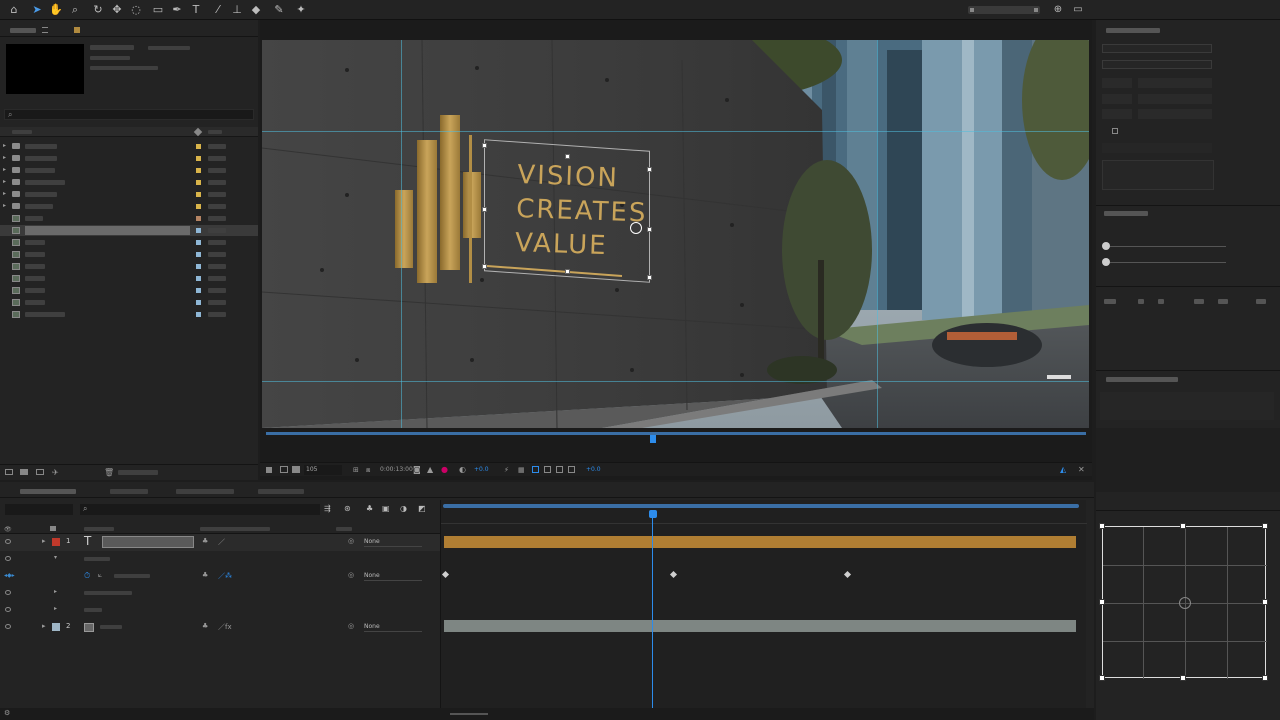 The height and width of the screenshot is (720, 1280). I want to click on render-icon, so click(571, 469).